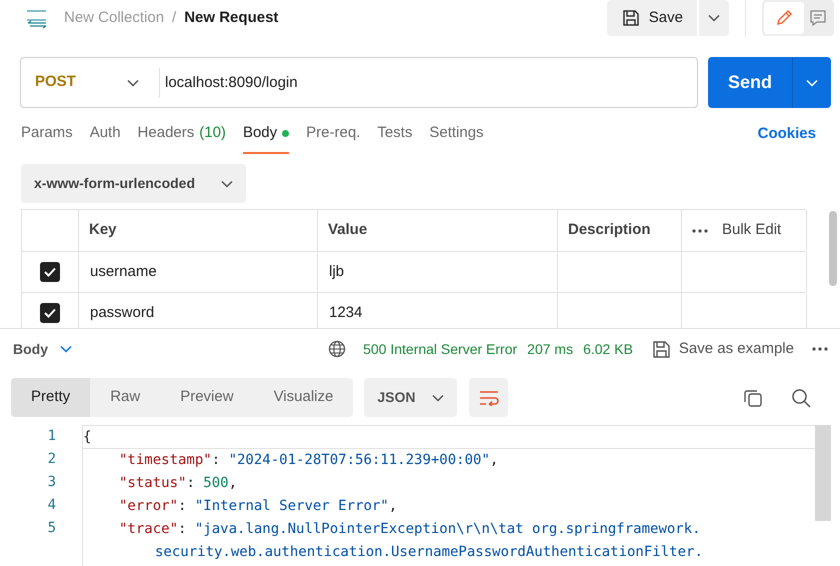 This screenshot has height=566, width=840. Describe the element at coordinates (394, 134) in the screenshot. I see `request-tab: Tests` at that location.